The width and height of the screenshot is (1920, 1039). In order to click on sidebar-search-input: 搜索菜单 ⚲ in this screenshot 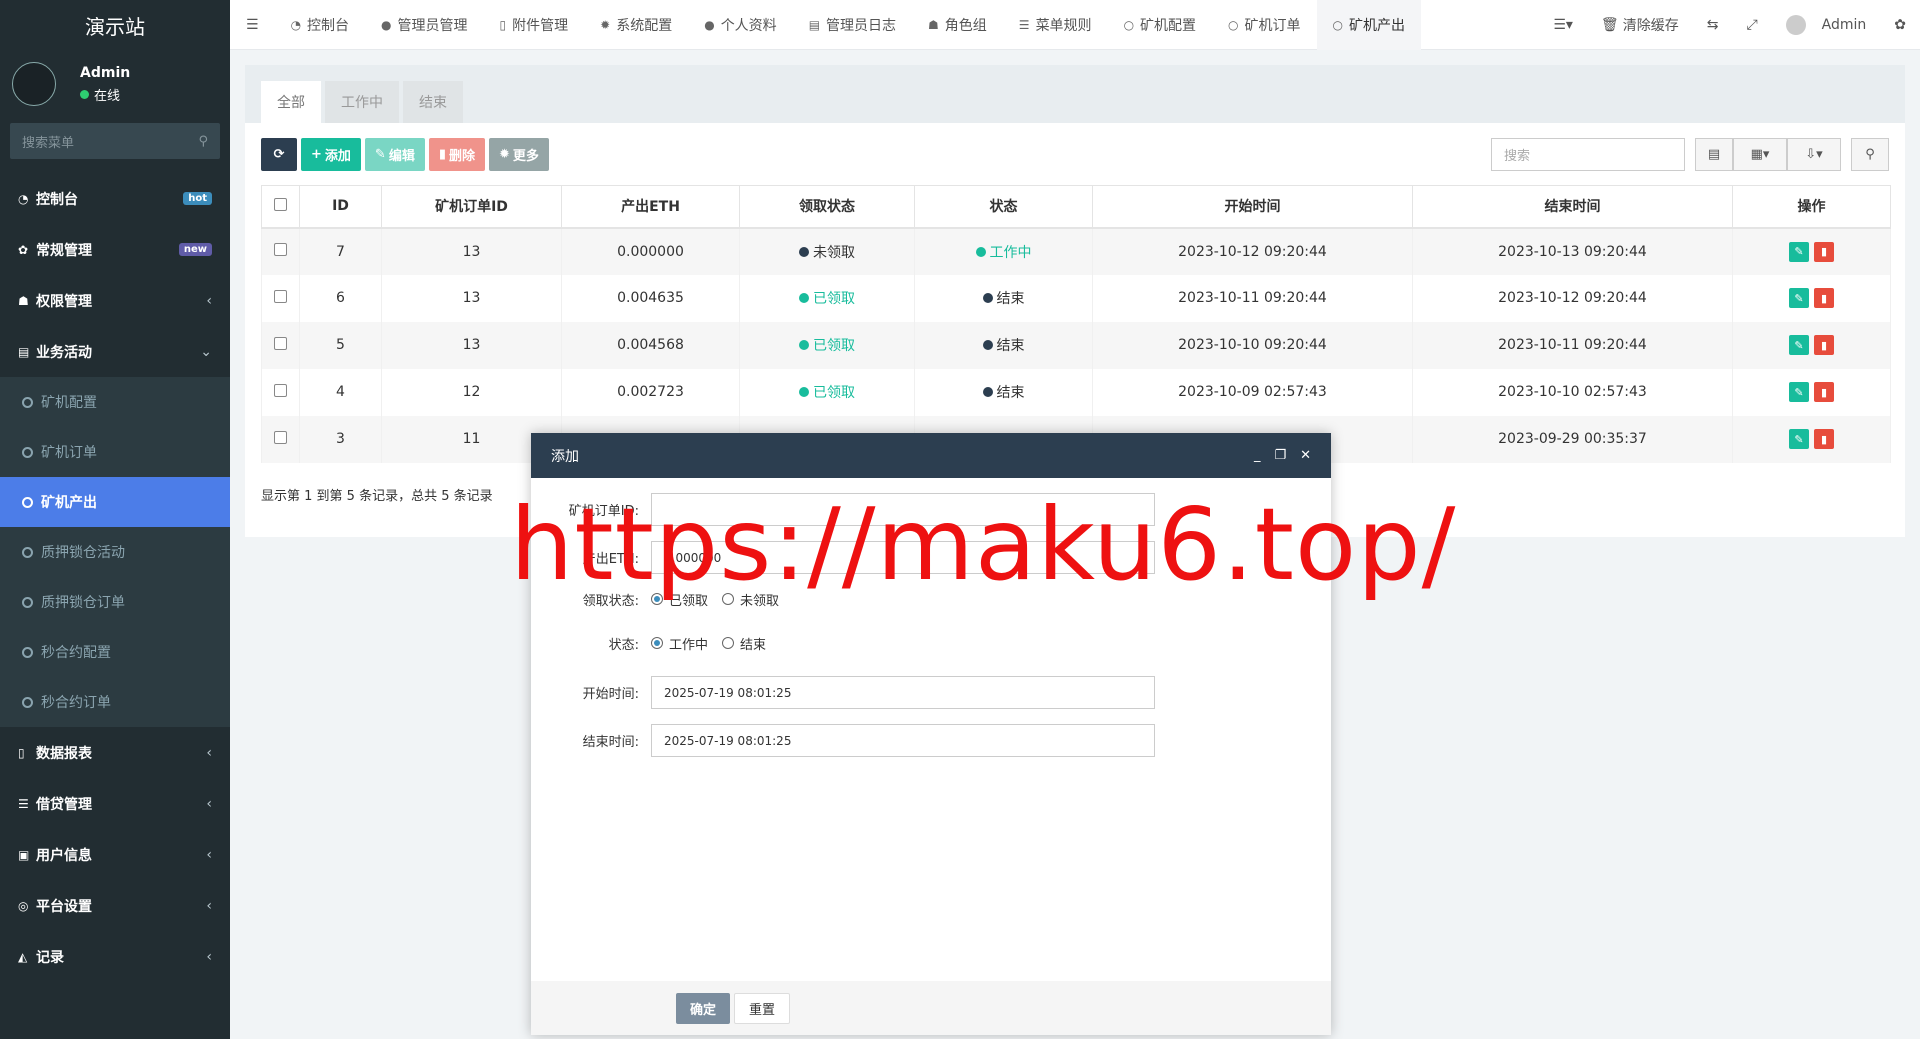, I will do `click(115, 141)`.